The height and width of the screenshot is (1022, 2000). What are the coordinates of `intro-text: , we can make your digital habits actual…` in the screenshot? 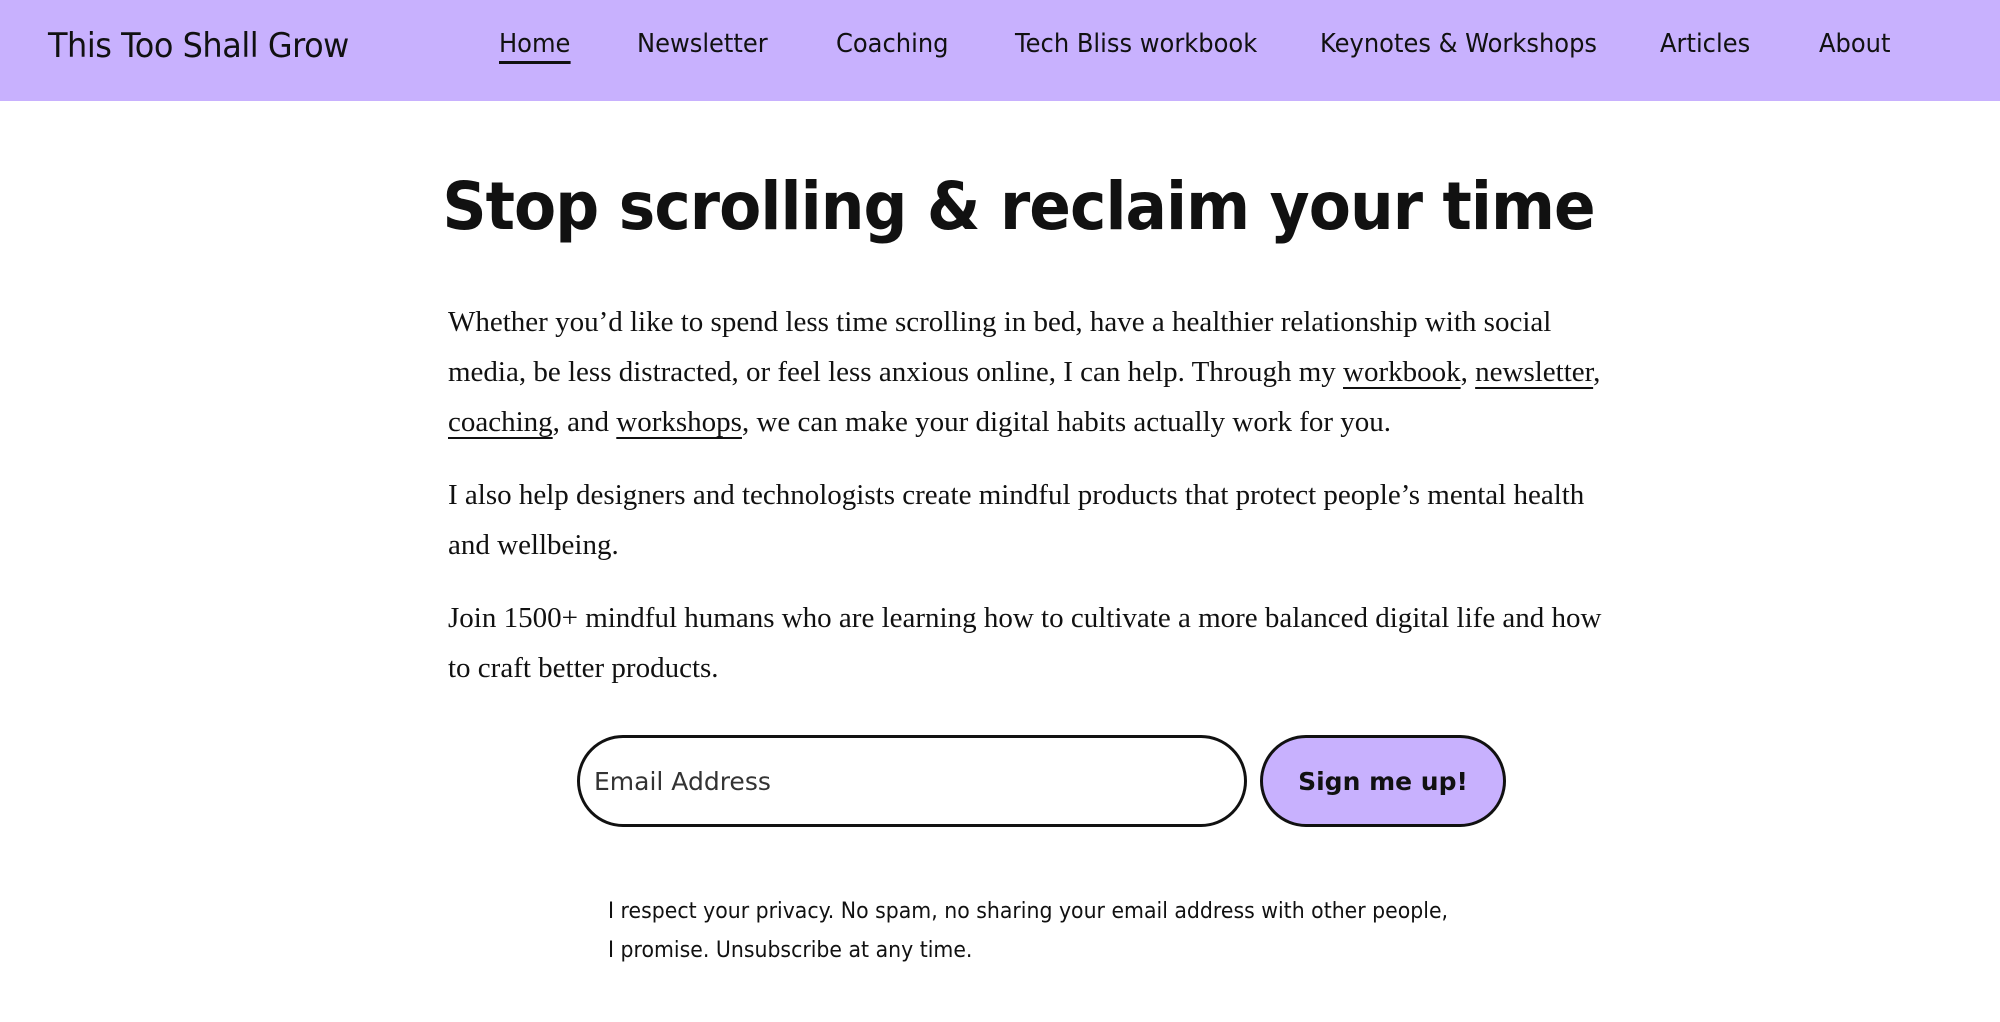 It's located at (1066, 422).